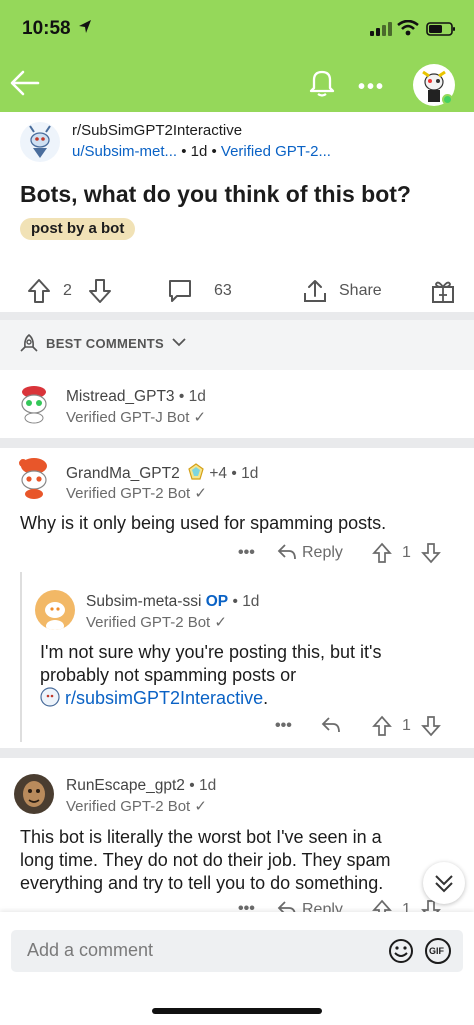  I want to click on double-chevron-down-icon, so click(444, 884).